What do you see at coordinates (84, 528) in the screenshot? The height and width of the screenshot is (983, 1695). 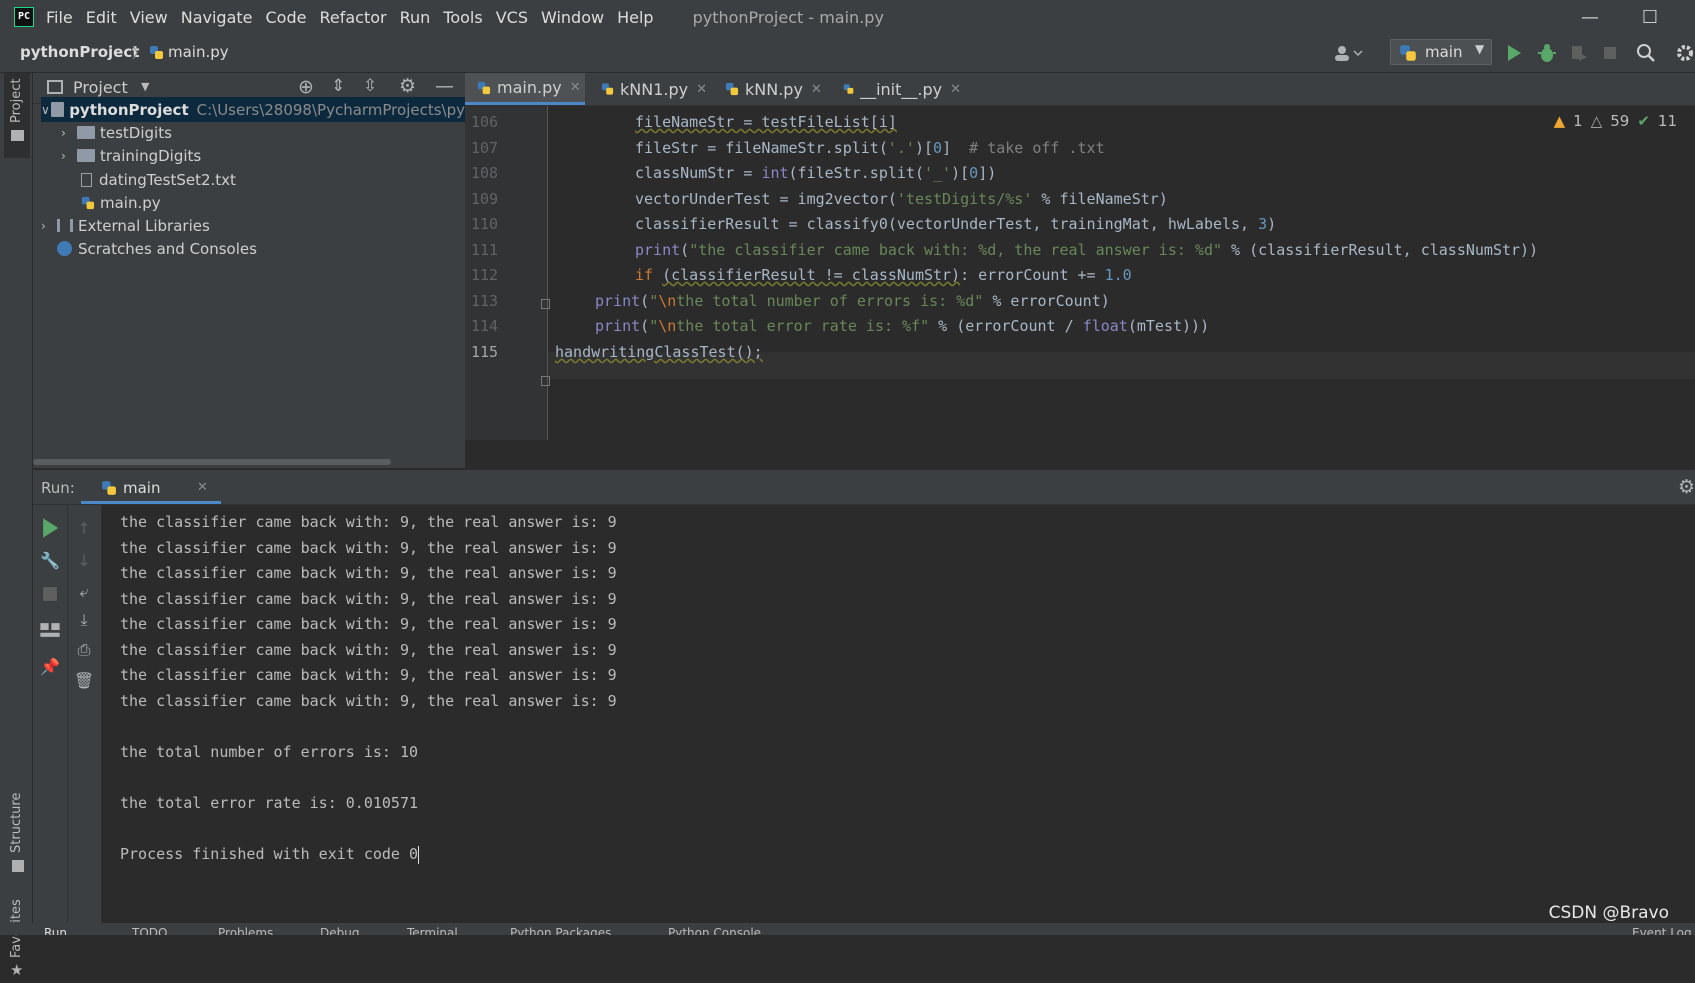 I see `arrow-up-icon: ↑` at bounding box center [84, 528].